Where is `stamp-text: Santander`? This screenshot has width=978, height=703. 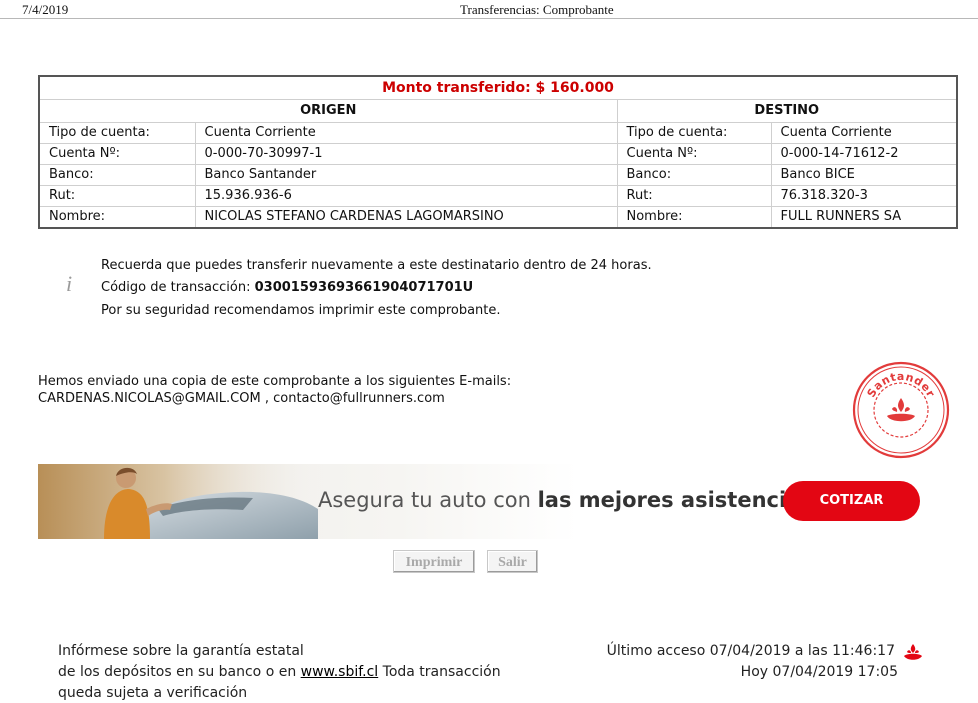 stamp-text: Santander is located at coordinates (901, 385).